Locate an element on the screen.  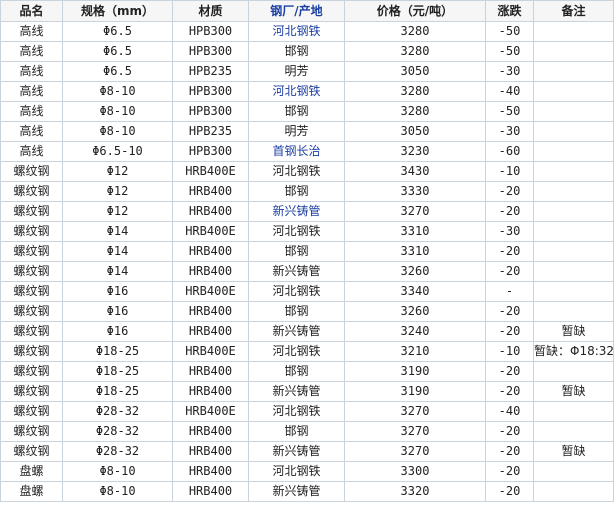
header-product-name: 品名 is located at coordinates (31, 11).